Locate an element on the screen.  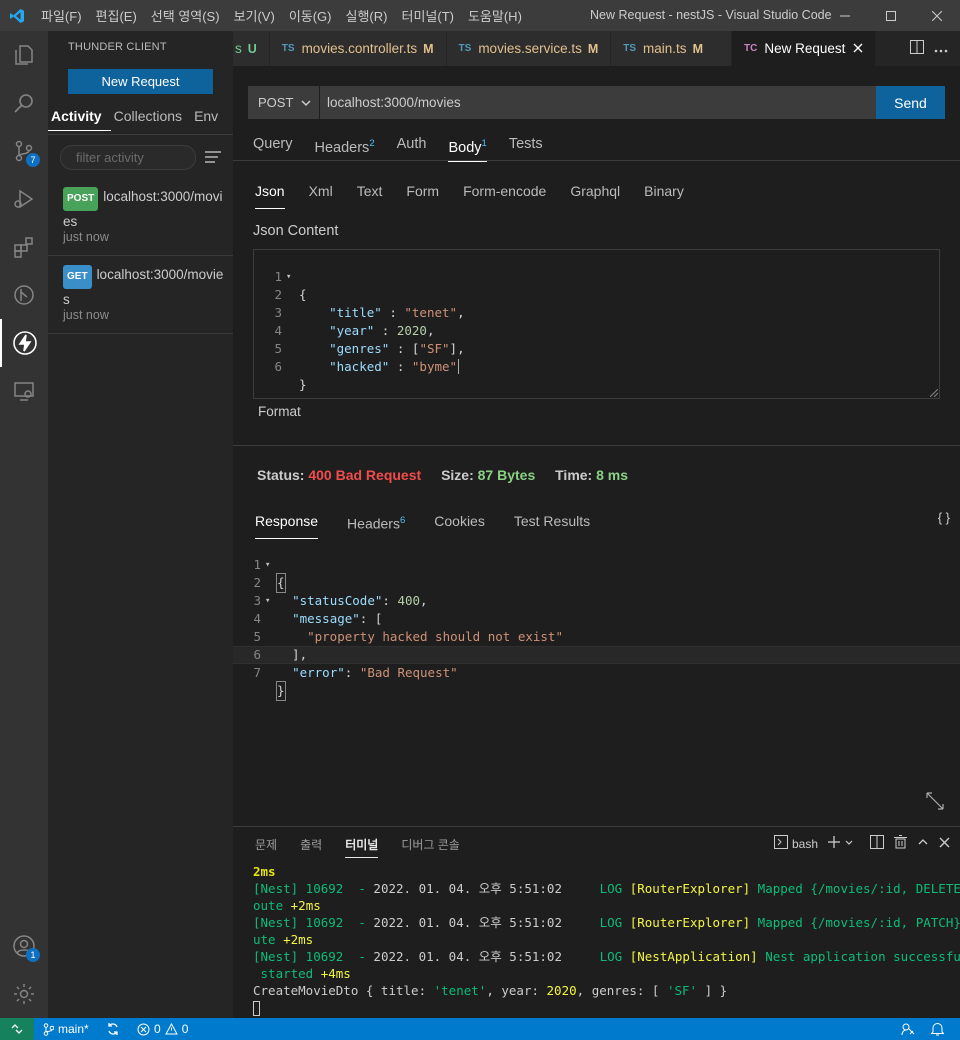
explorer-icon is located at coordinates (24, 55).